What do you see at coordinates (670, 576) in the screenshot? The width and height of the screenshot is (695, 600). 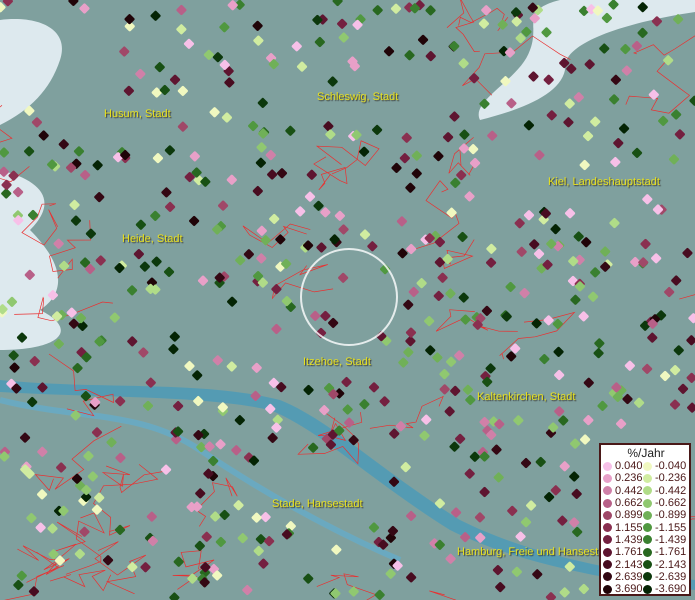 I see `legend-label: -2.639` at bounding box center [670, 576].